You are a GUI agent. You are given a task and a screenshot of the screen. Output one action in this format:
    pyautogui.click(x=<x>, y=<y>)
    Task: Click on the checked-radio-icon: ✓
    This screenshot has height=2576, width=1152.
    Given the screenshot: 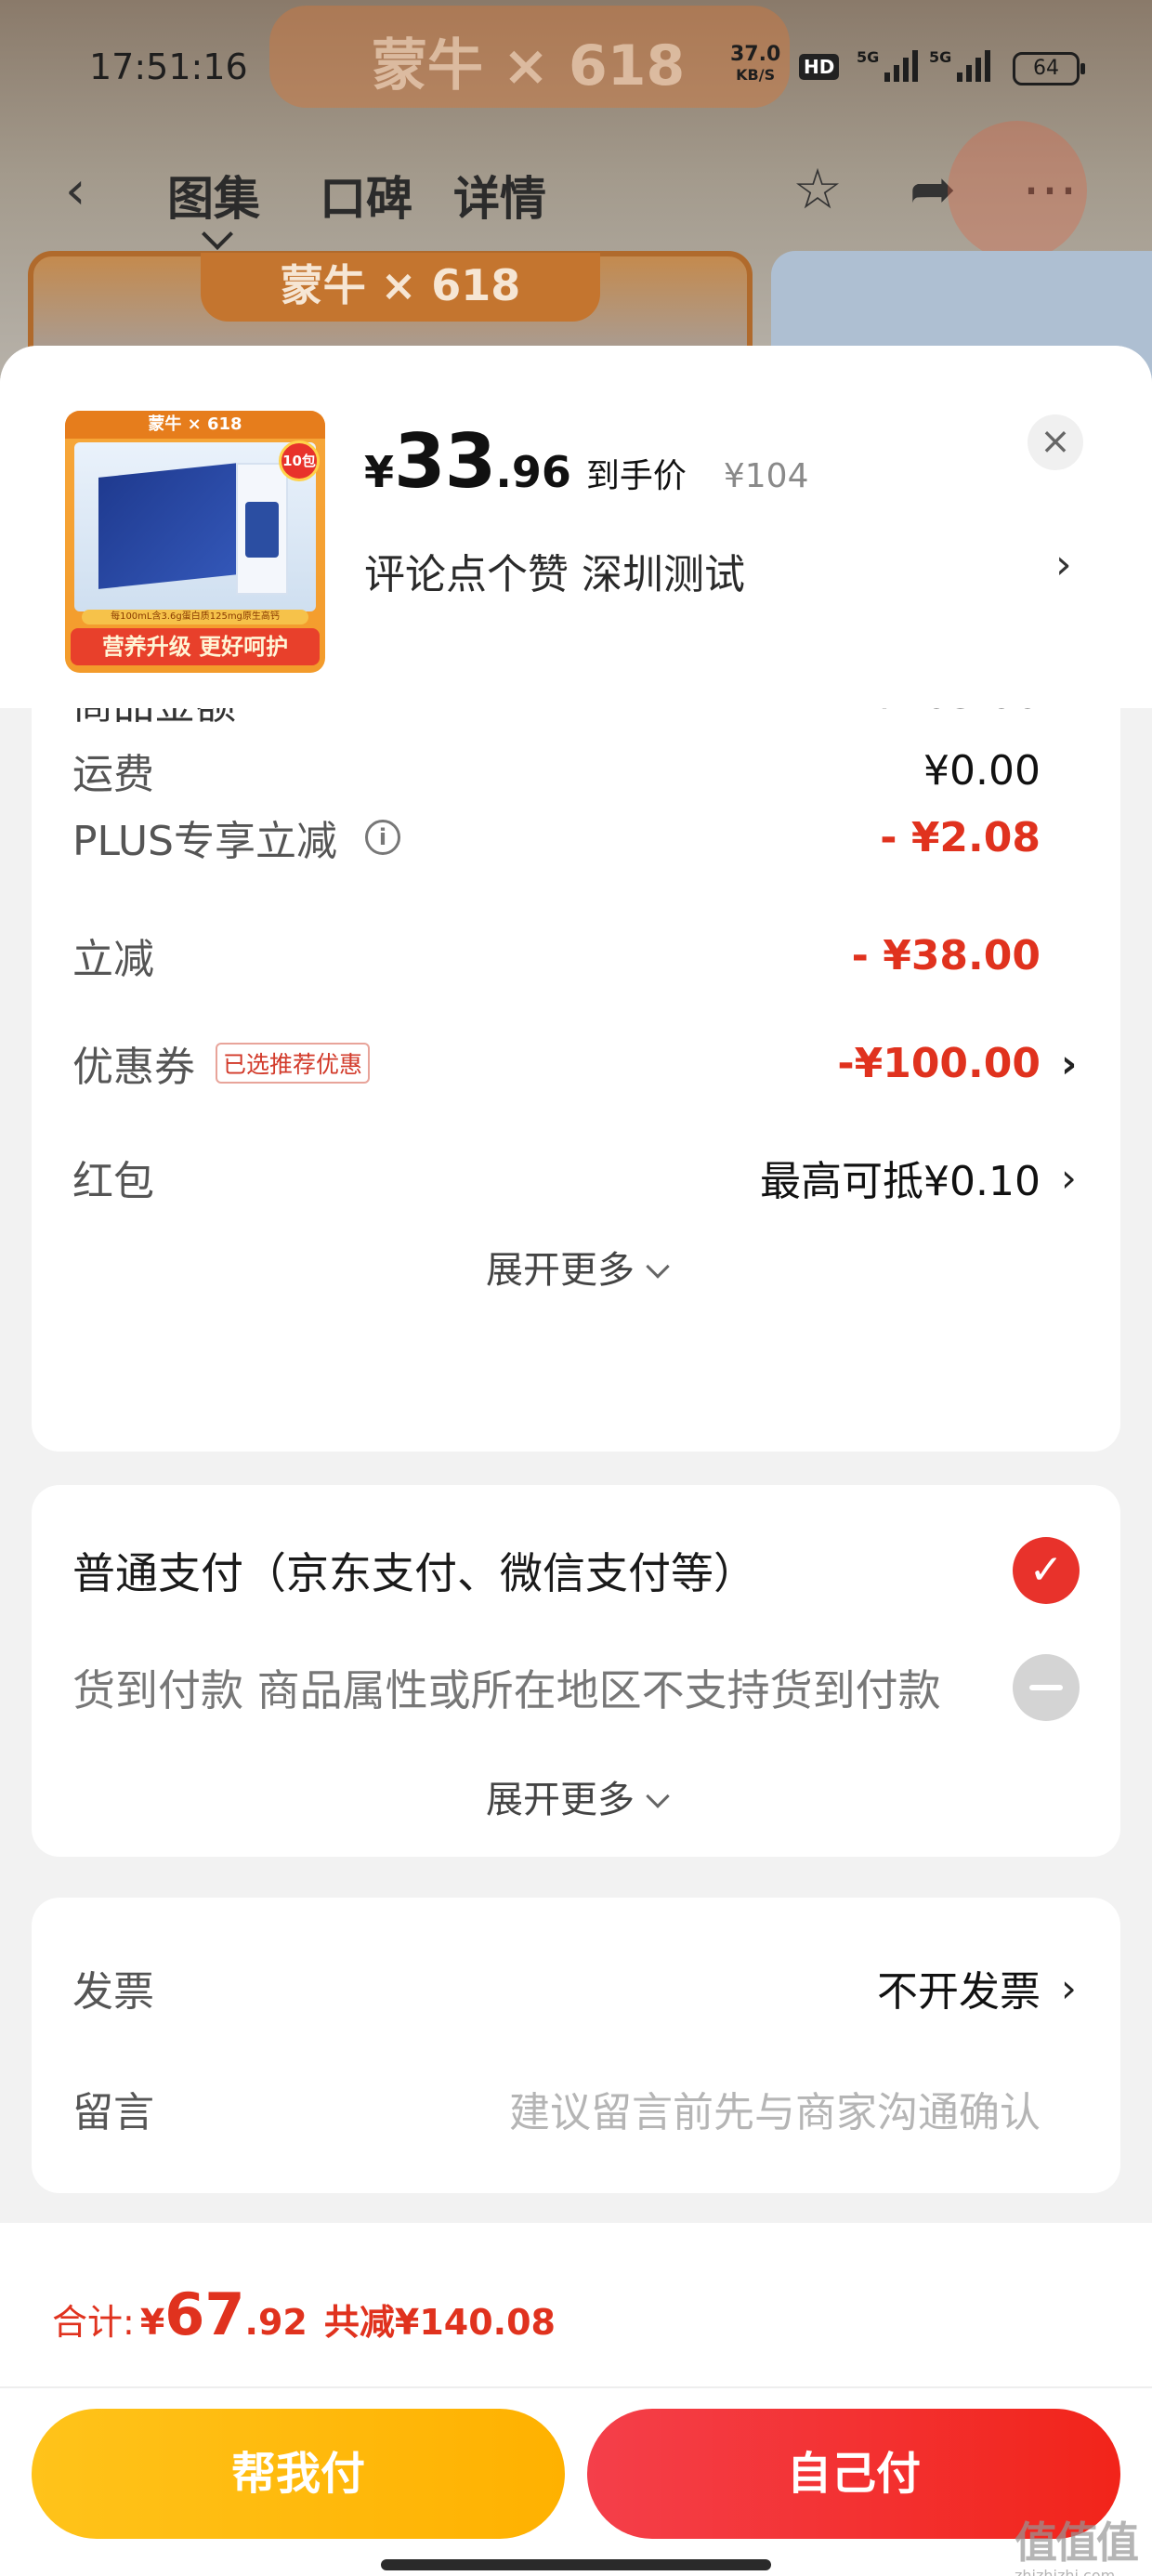 What is the action you would take?
    pyautogui.click(x=1046, y=1570)
    